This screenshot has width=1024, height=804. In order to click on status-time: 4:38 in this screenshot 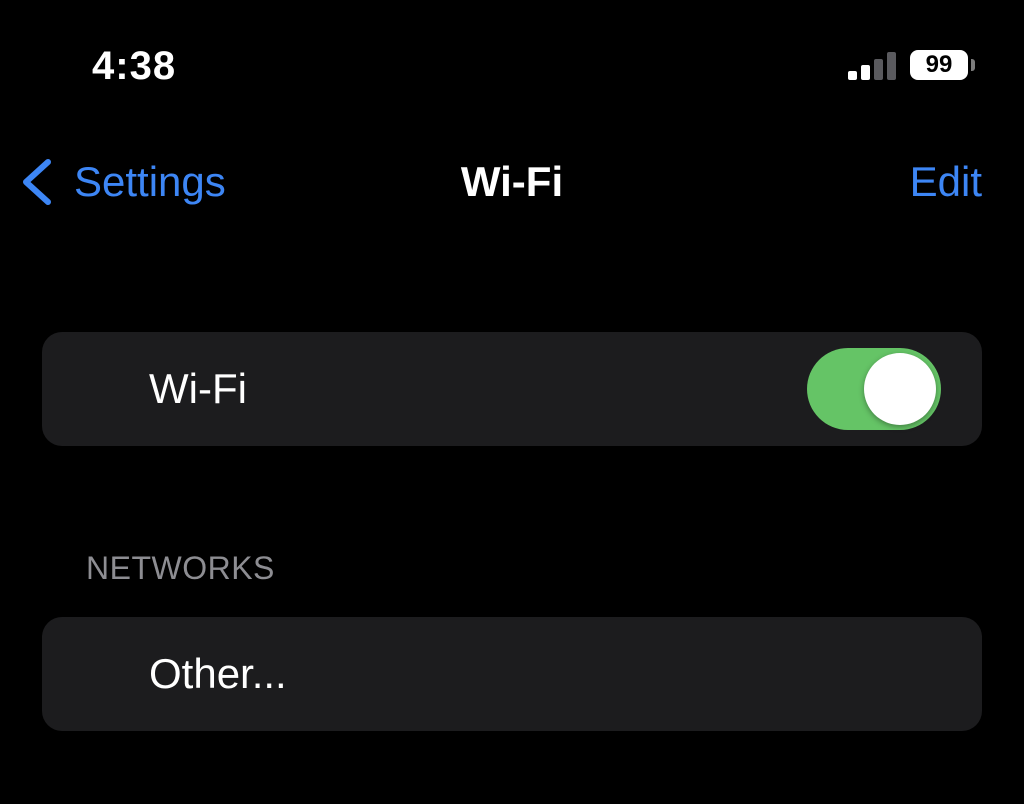, I will do `click(134, 66)`.